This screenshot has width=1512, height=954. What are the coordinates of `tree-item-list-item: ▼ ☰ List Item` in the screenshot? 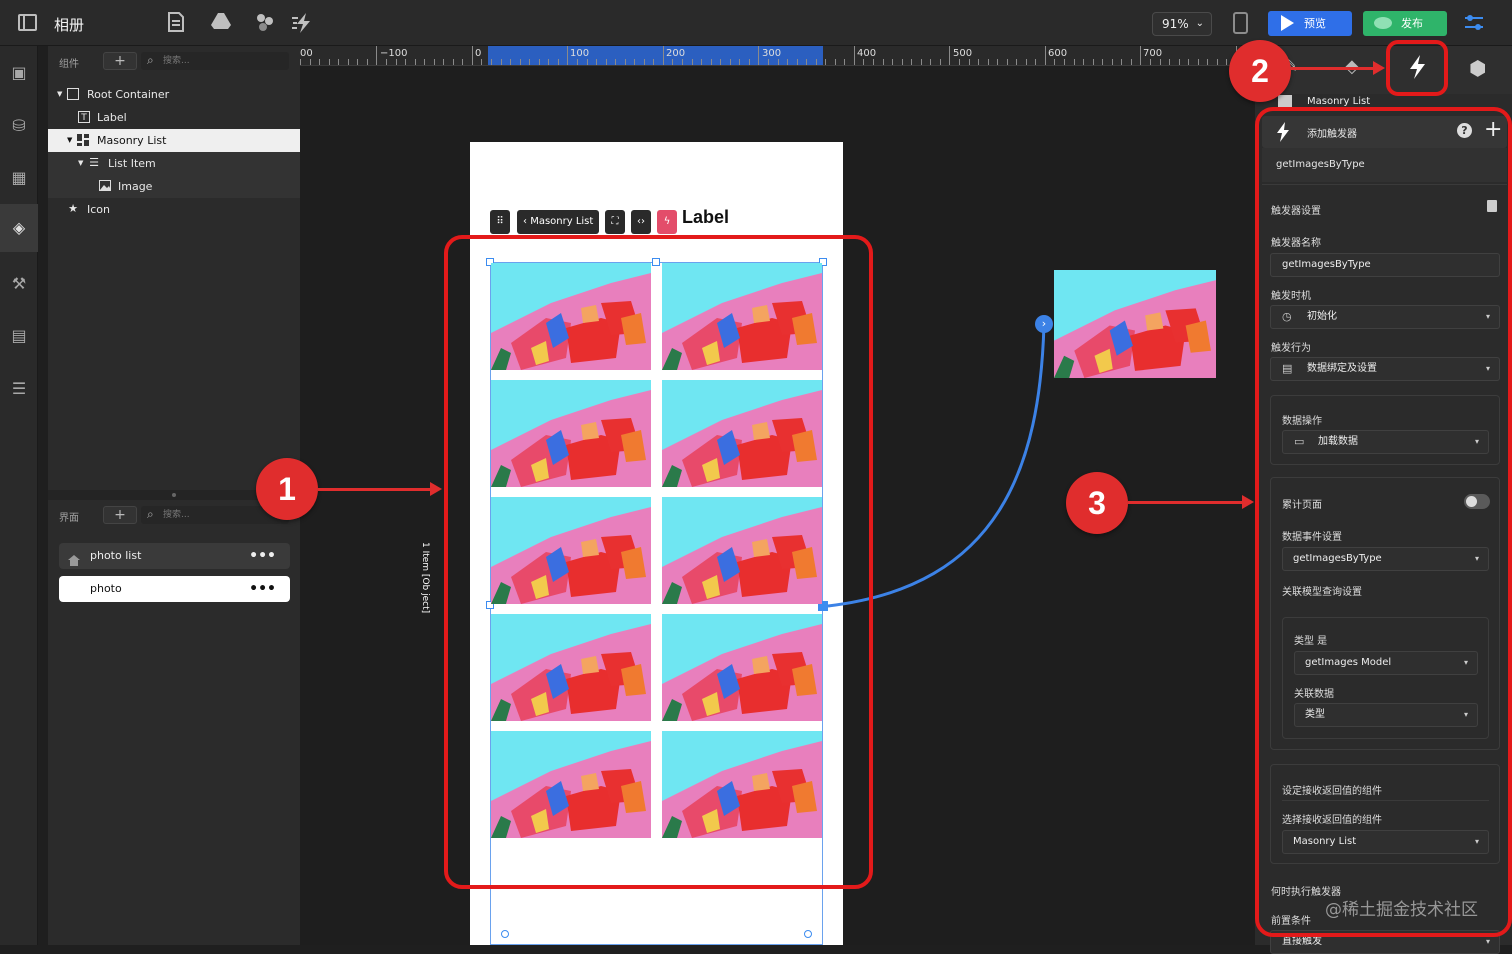 It's located at (174, 163).